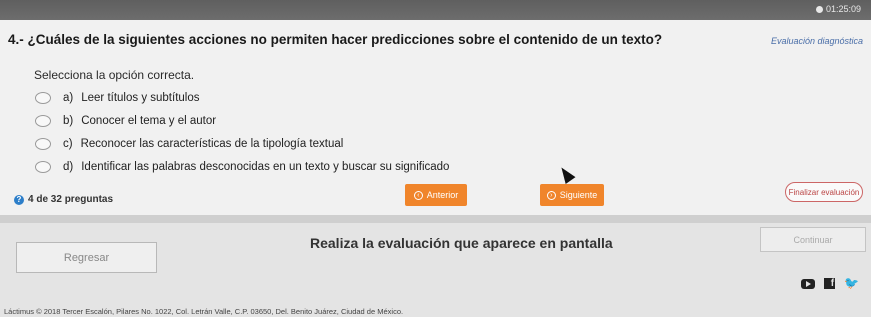 The height and width of the screenshot is (317, 871). What do you see at coordinates (68, 143) in the screenshot?
I see `option-letter: c)` at bounding box center [68, 143].